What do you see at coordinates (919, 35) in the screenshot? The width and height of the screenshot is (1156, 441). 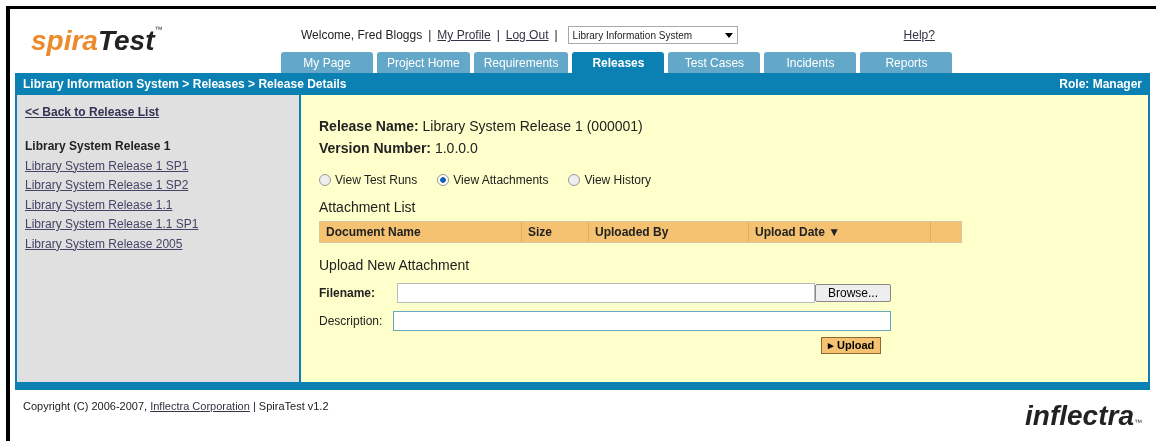 I see `help-link: Help?` at bounding box center [919, 35].